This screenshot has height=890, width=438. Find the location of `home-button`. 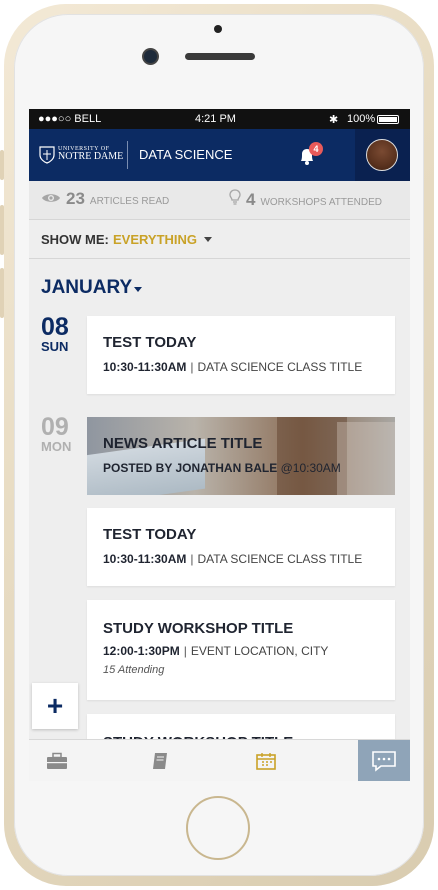

home-button is located at coordinates (218, 828).